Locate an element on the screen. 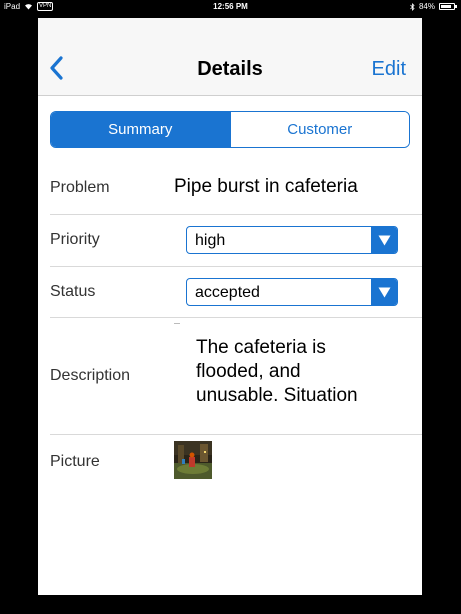 This screenshot has width=461, height=614. problem-label: Problem is located at coordinates (80, 187).